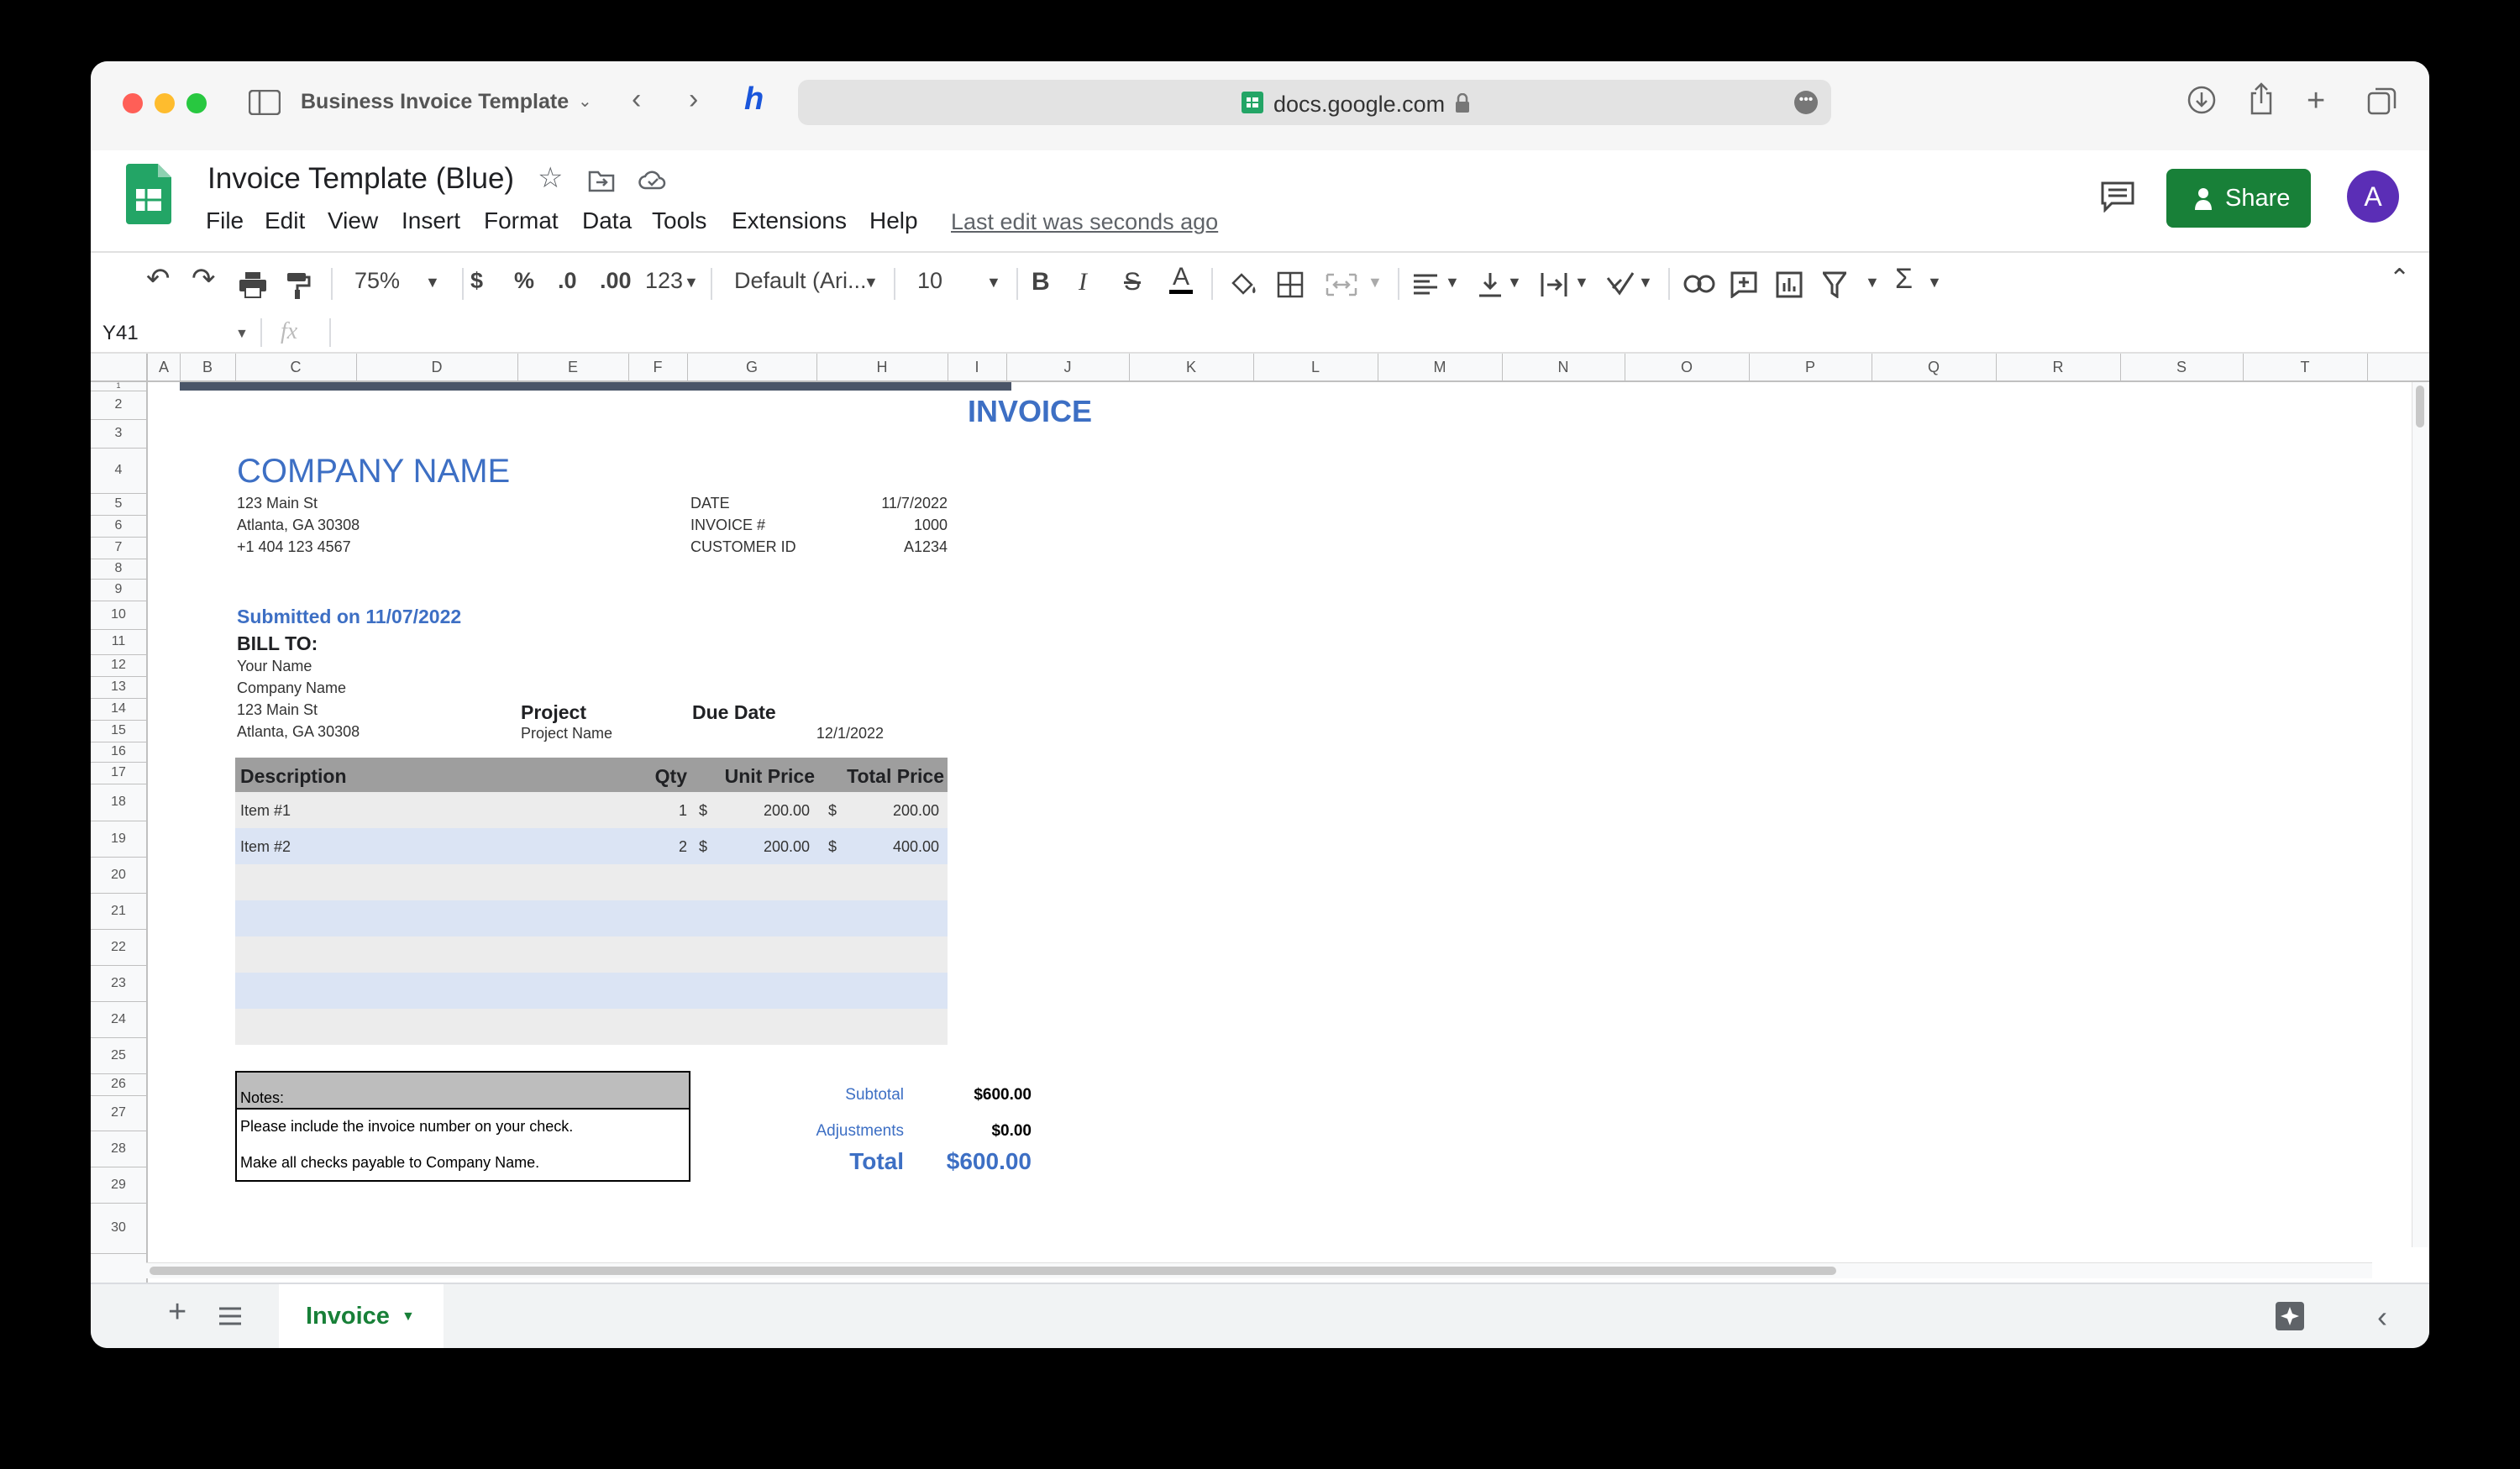 The width and height of the screenshot is (2520, 1469). I want to click on paint-format-icon, so click(298, 285).